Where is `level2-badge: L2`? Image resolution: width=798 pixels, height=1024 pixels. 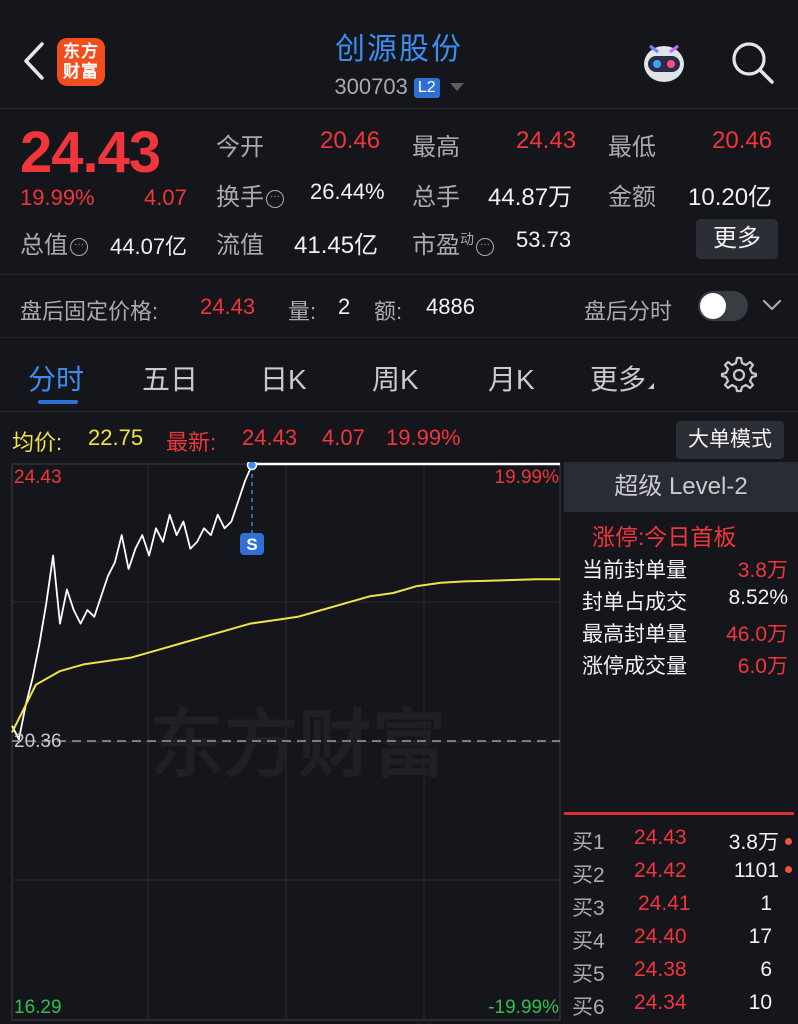
level2-badge: L2 is located at coordinates (426, 88).